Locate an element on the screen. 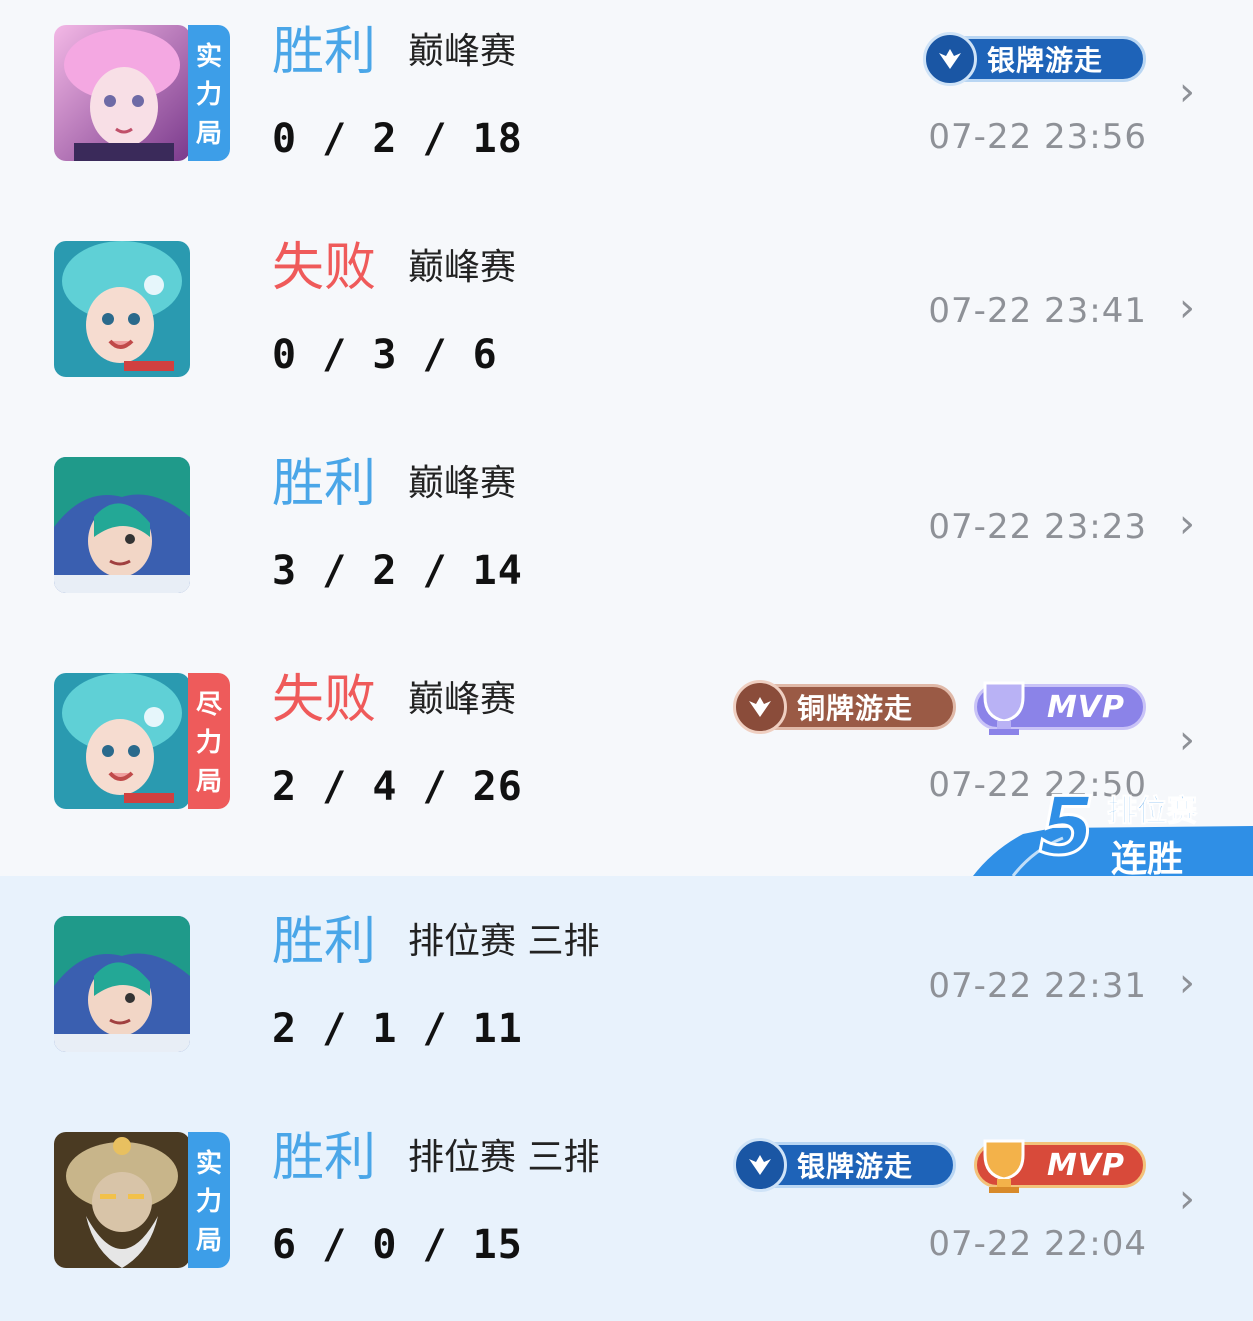  match-kda: 0 / 2 / 18 is located at coordinates (397, 139).